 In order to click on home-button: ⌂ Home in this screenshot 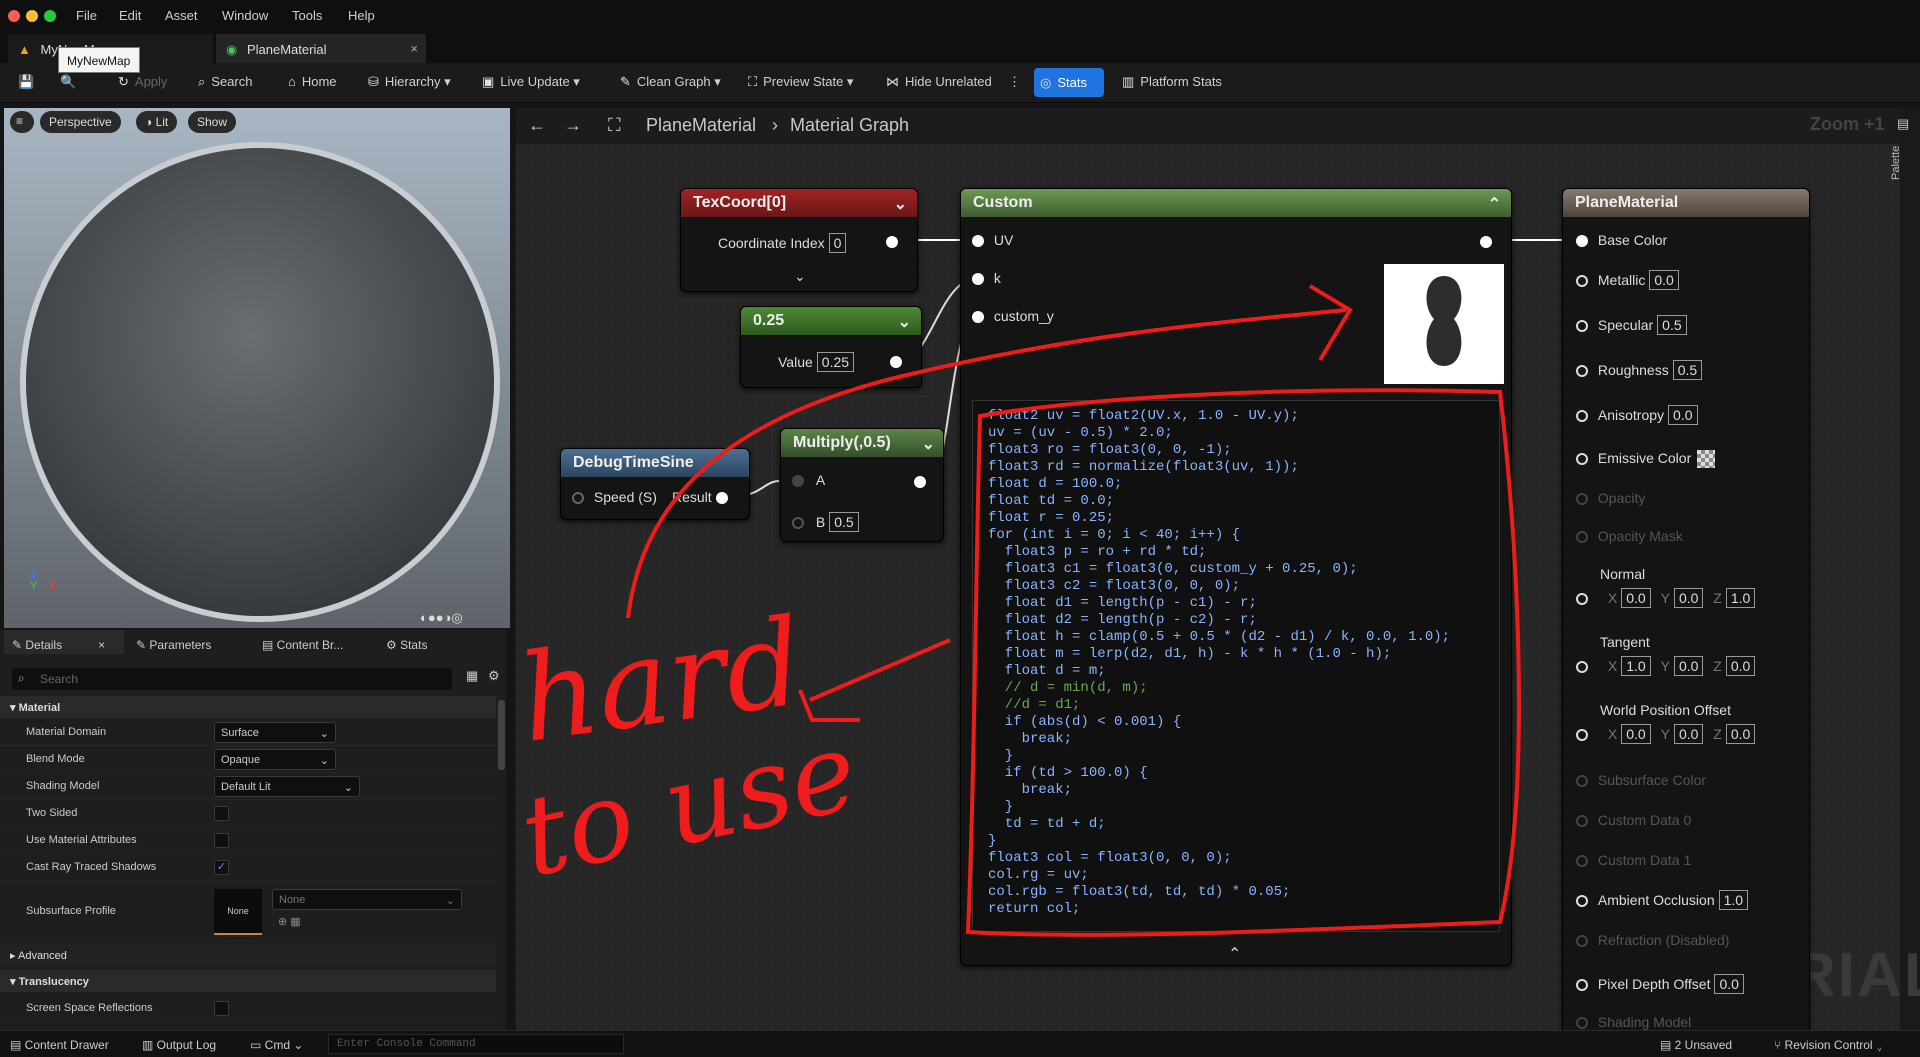, I will do `click(312, 81)`.